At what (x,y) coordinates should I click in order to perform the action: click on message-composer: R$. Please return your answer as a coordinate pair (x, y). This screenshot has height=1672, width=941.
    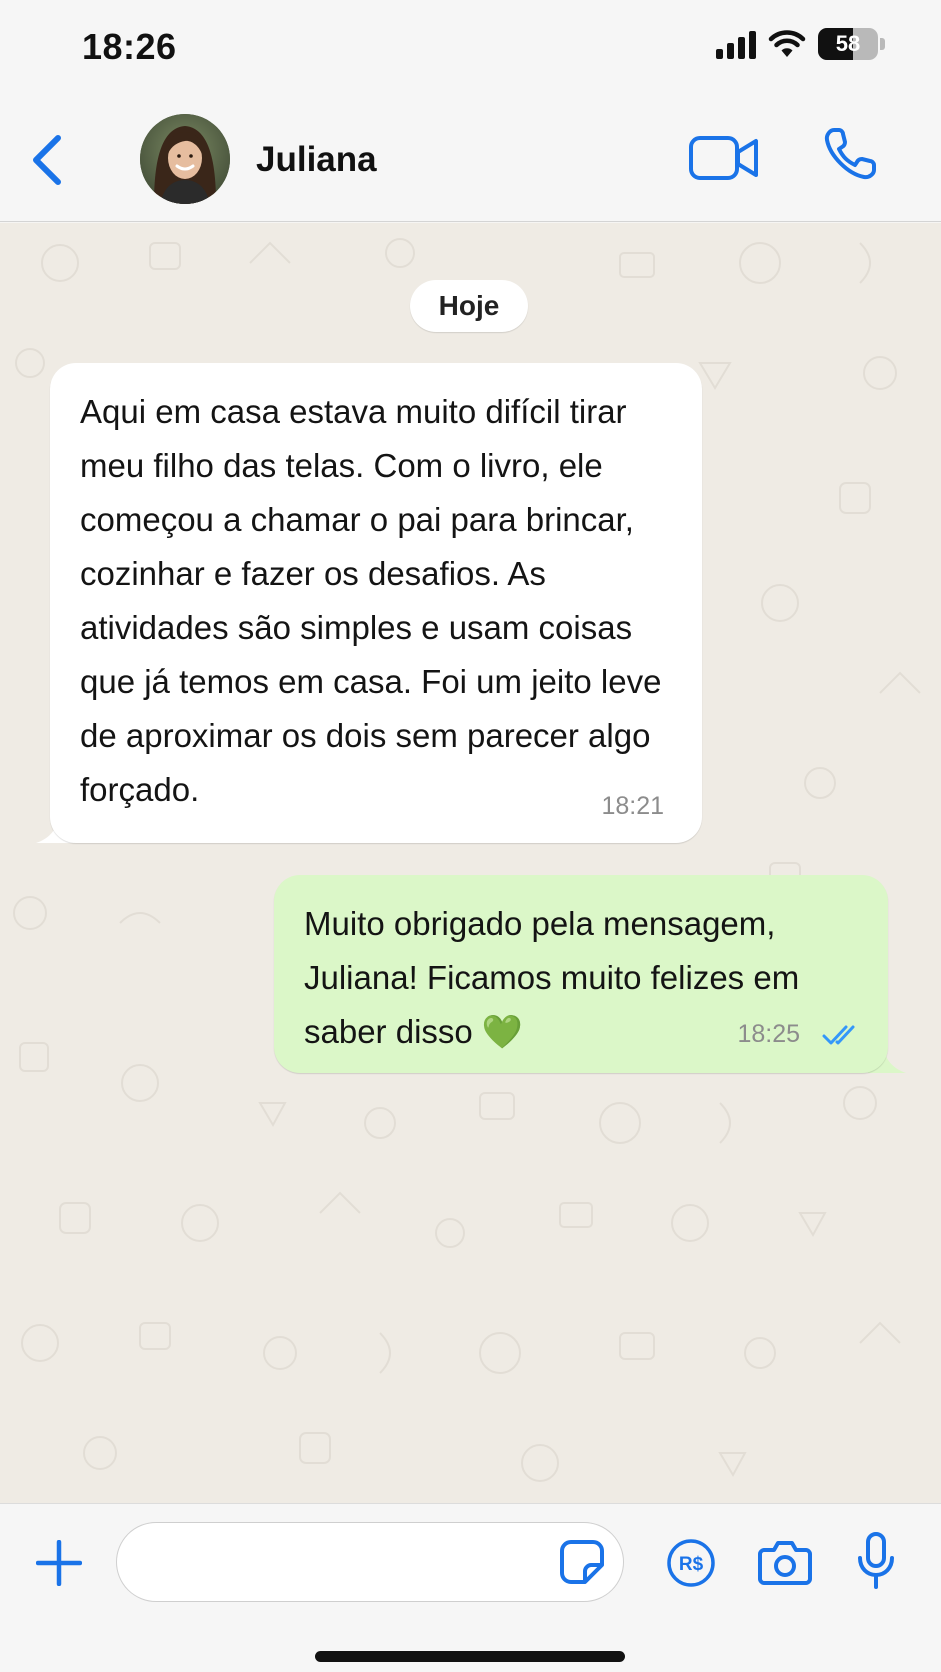
    Looking at the image, I should click on (470, 1587).